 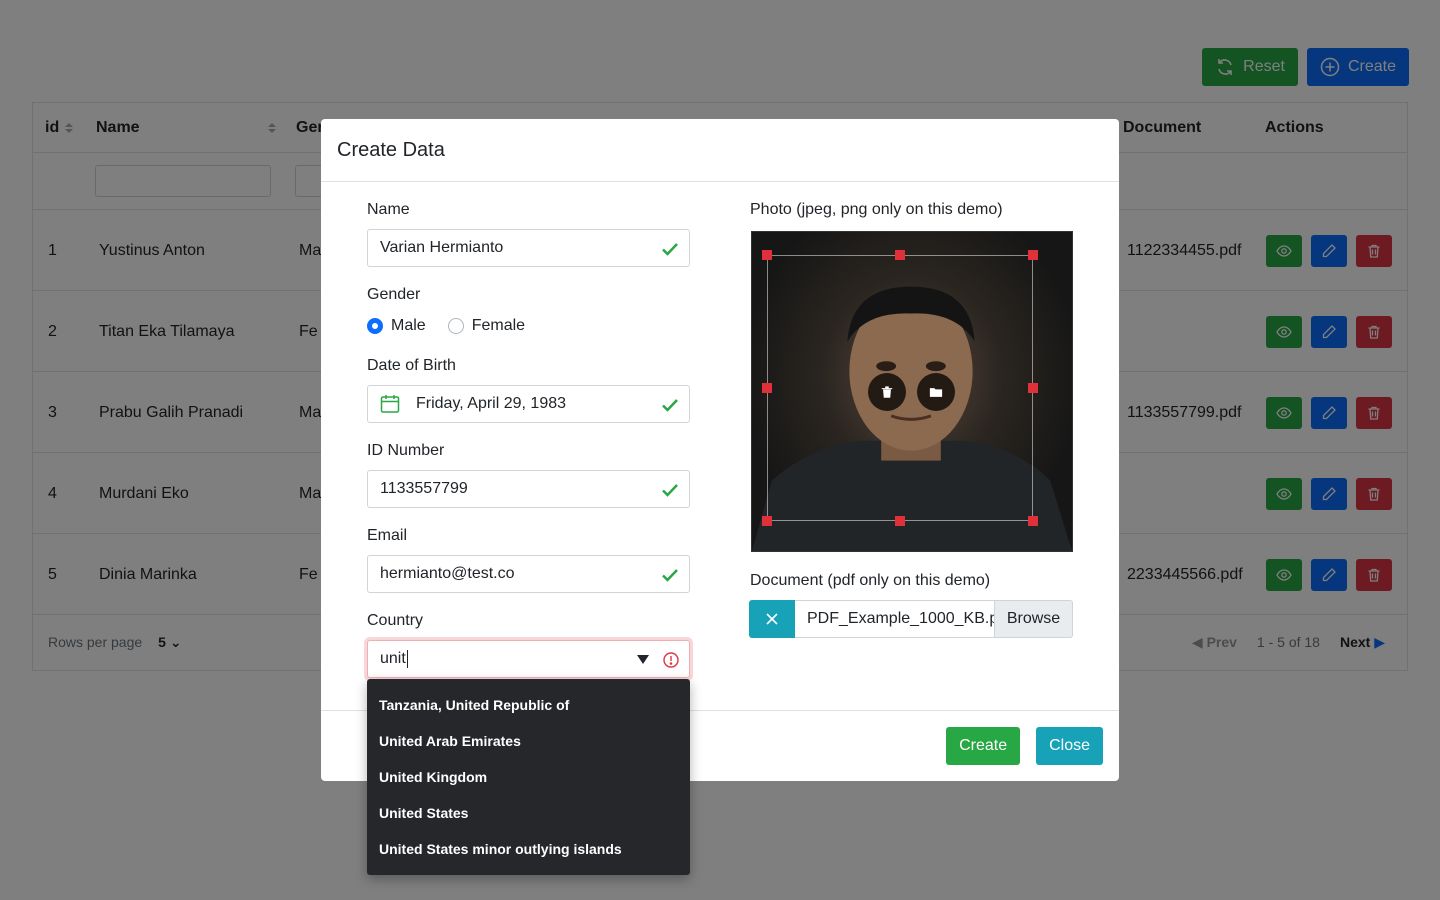 What do you see at coordinates (395, 620) in the screenshot?
I see `country-label: Country` at bounding box center [395, 620].